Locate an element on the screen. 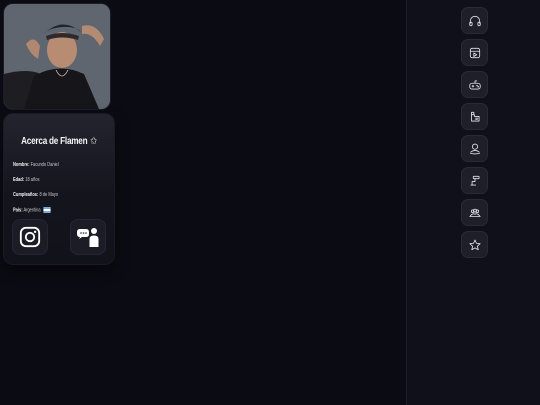  field-country: País: Argentina is located at coordinates (32, 210).